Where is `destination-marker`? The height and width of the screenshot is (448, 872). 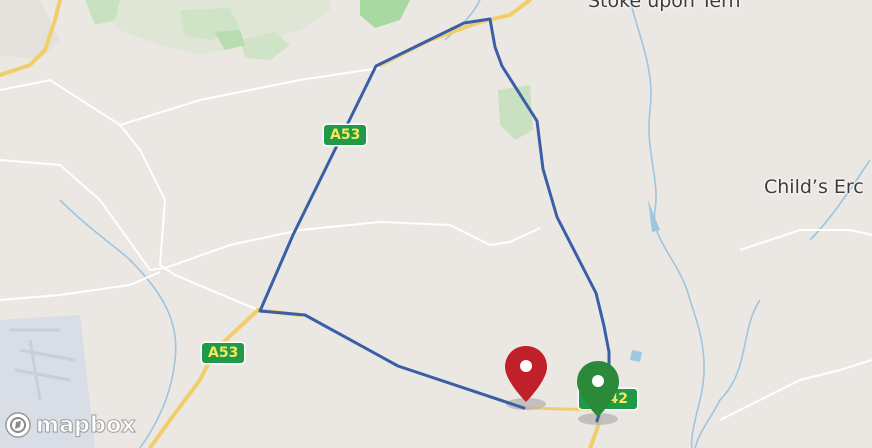
destination-marker is located at coordinates (526, 374).